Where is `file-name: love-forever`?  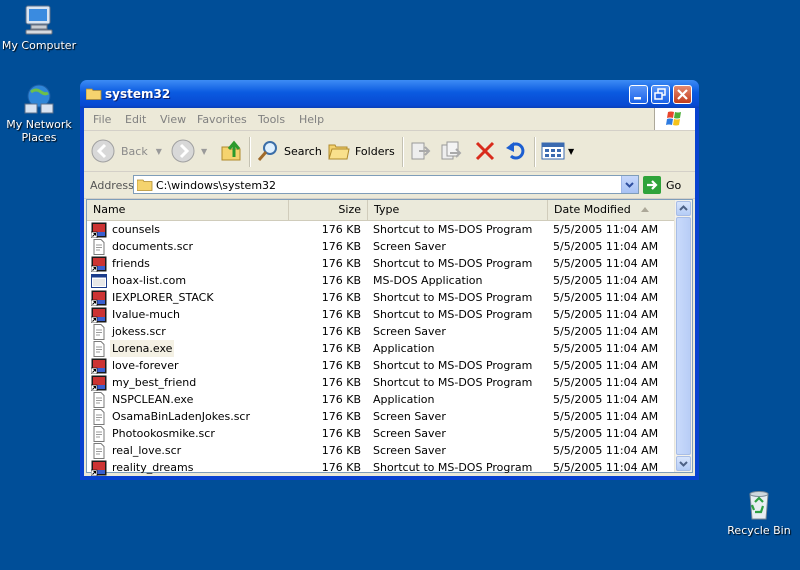
file-name: love-forever is located at coordinates (145, 365).